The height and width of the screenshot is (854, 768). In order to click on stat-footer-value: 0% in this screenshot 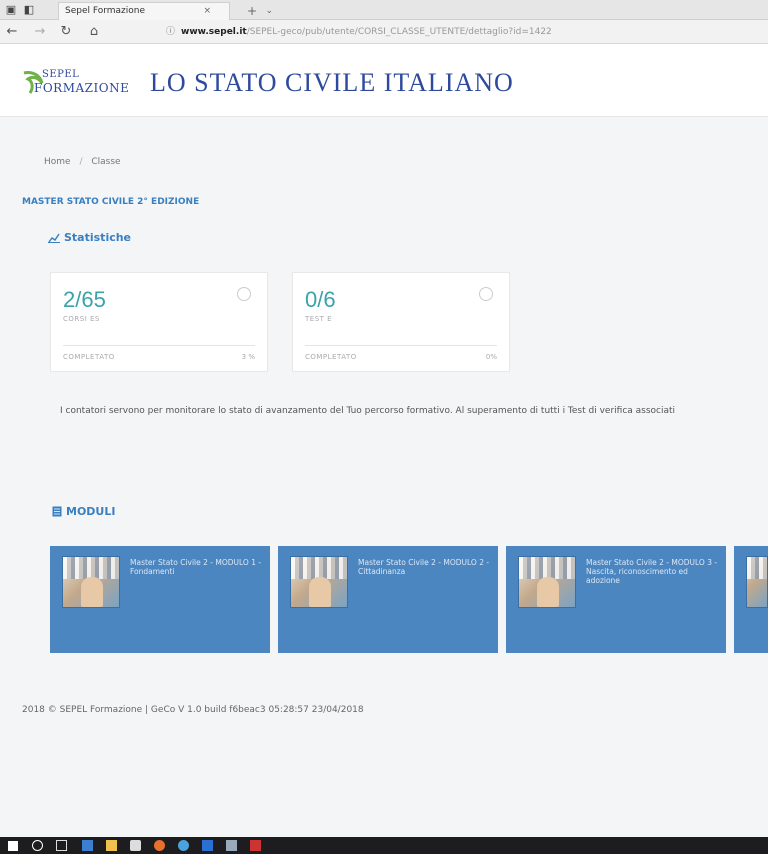, I will do `click(491, 357)`.